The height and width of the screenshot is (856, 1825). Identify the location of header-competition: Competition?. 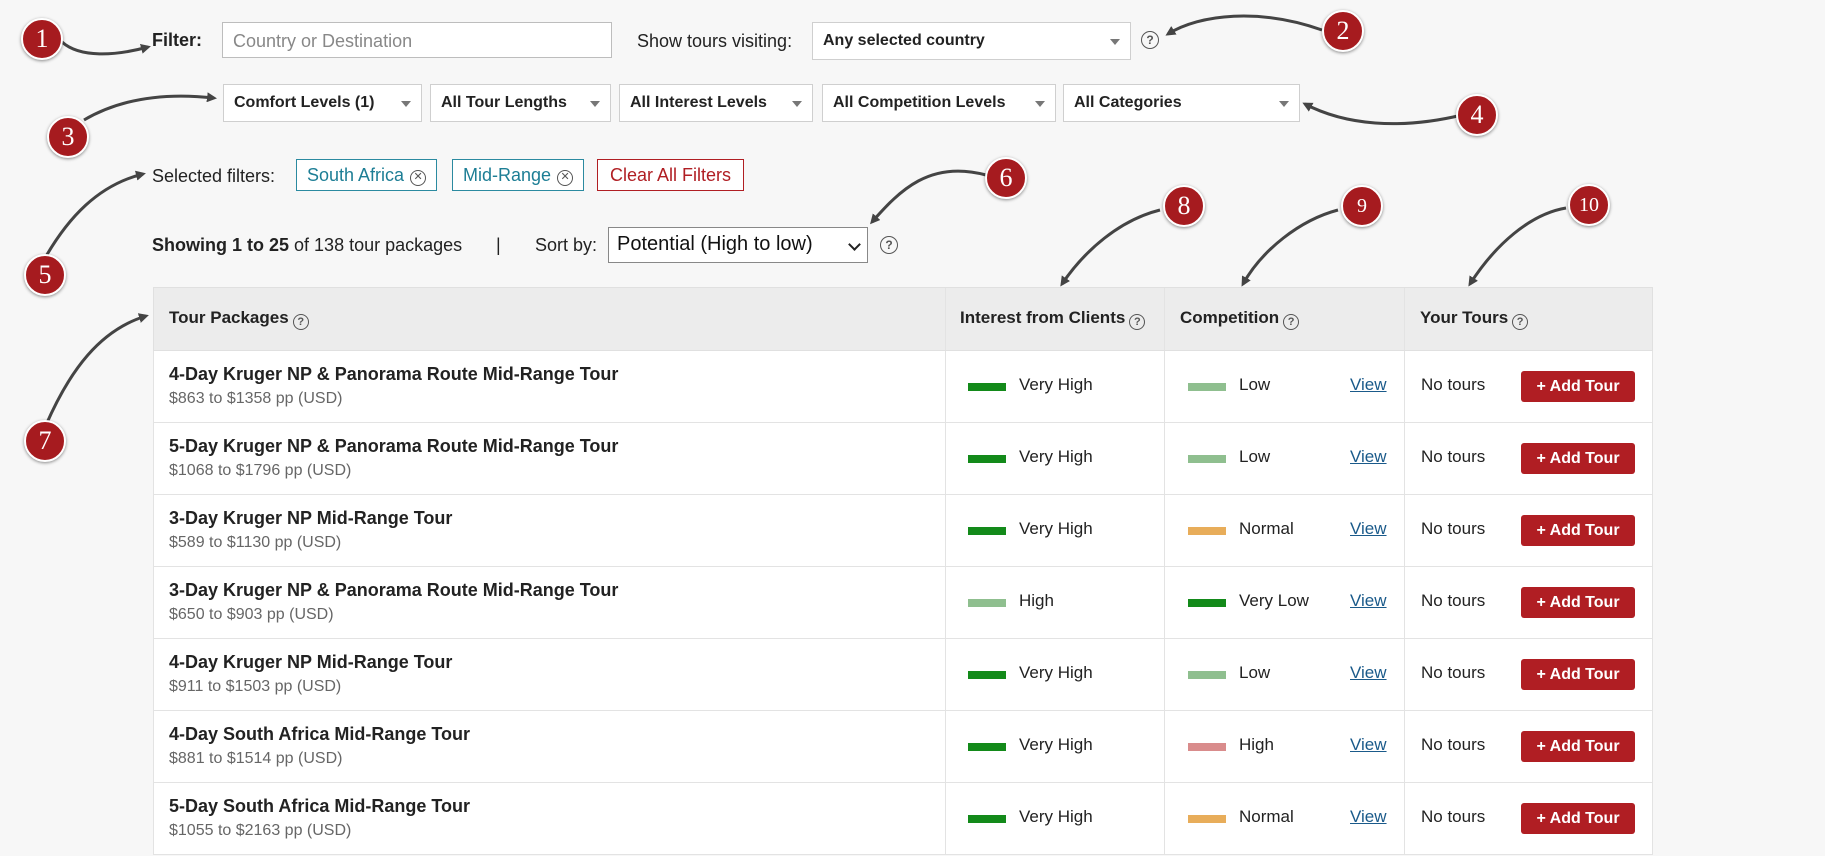
(1240, 319).